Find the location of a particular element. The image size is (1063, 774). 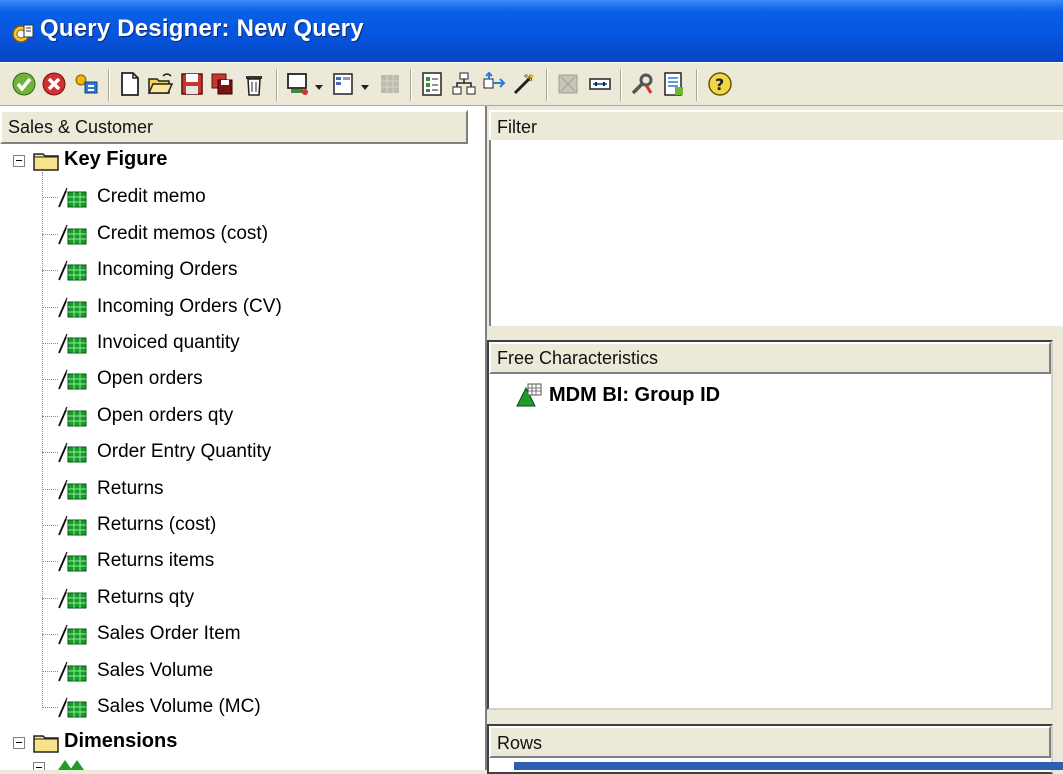

tree-item-label: Open orders qty is located at coordinates (165, 415).